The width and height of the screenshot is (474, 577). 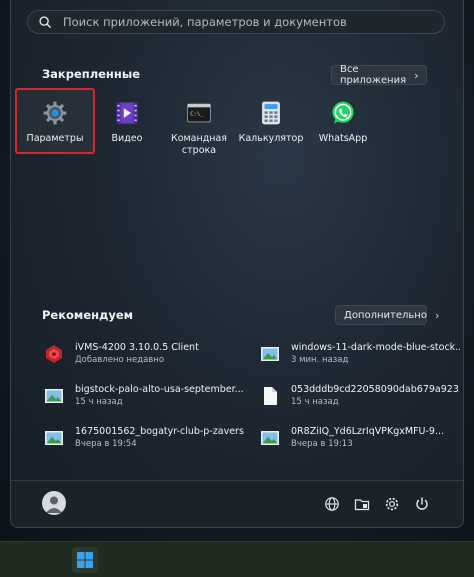 What do you see at coordinates (243, 22) in the screenshot?
I see `search-input` at bounding box center [243, 22].